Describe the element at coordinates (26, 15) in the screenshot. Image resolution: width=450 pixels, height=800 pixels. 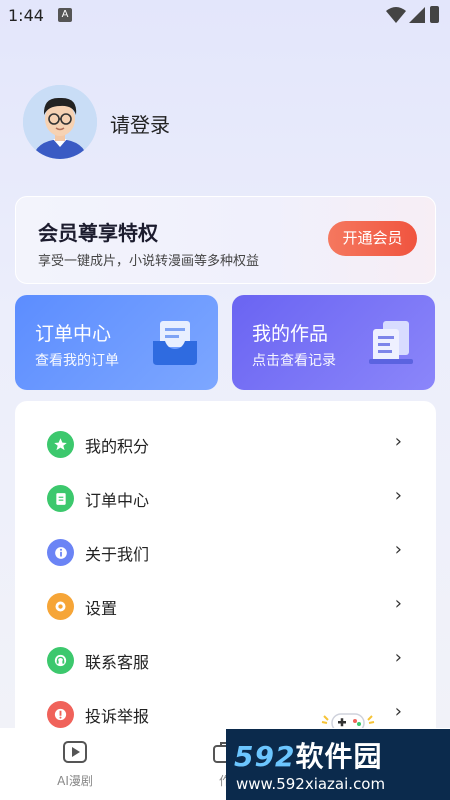
I see `status-time: 1:44` at that location.